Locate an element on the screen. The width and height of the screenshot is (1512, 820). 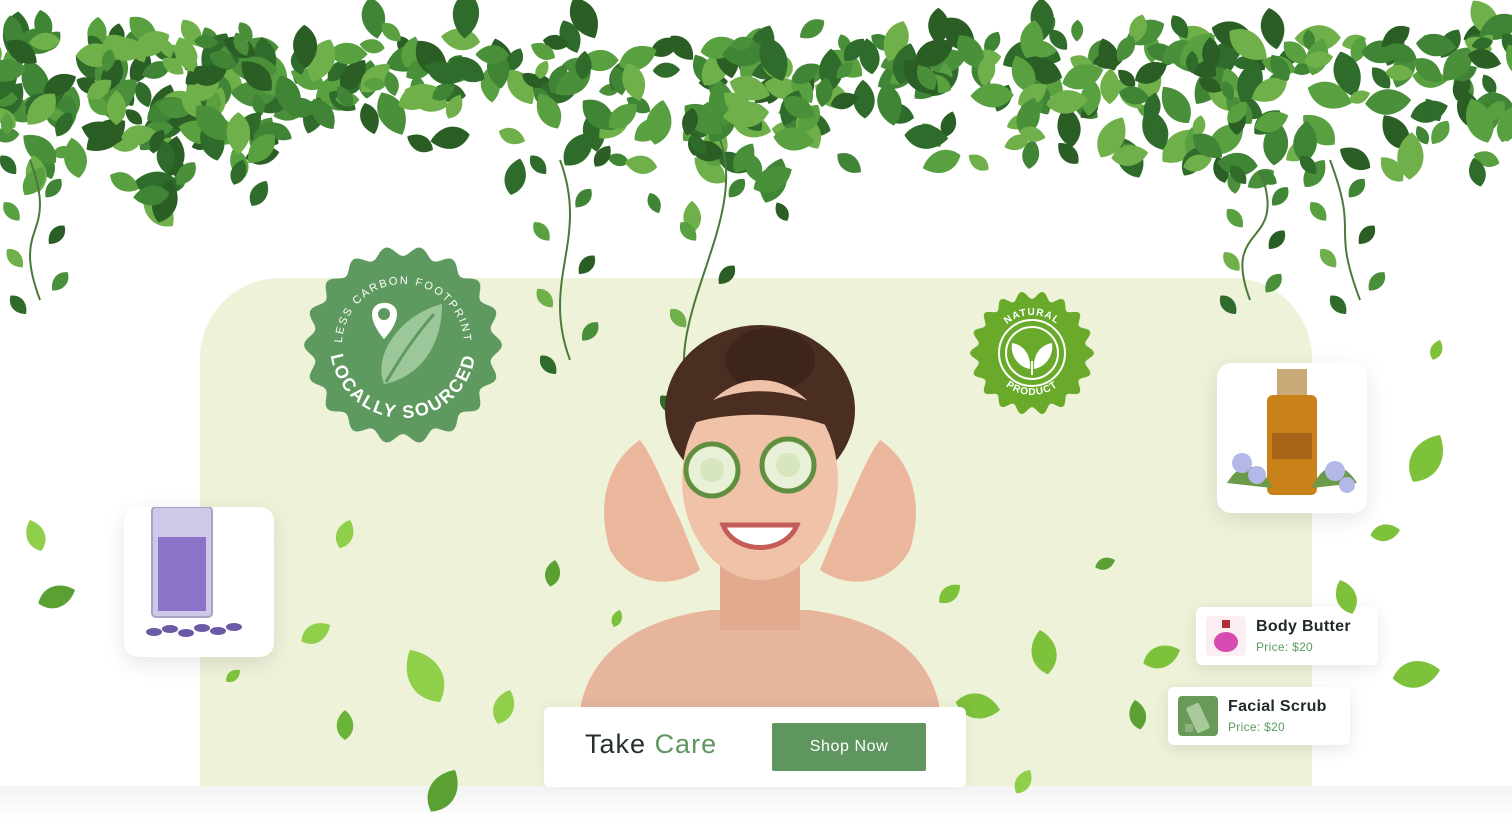
cta-title-part2: Care is located at coordinates (686, 744).